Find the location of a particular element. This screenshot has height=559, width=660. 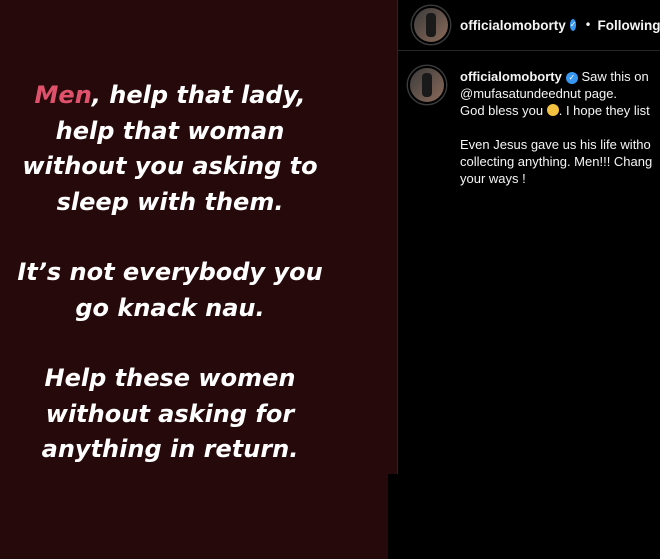

comment-text-6: your ways ! is located at coordinates (493, 178).